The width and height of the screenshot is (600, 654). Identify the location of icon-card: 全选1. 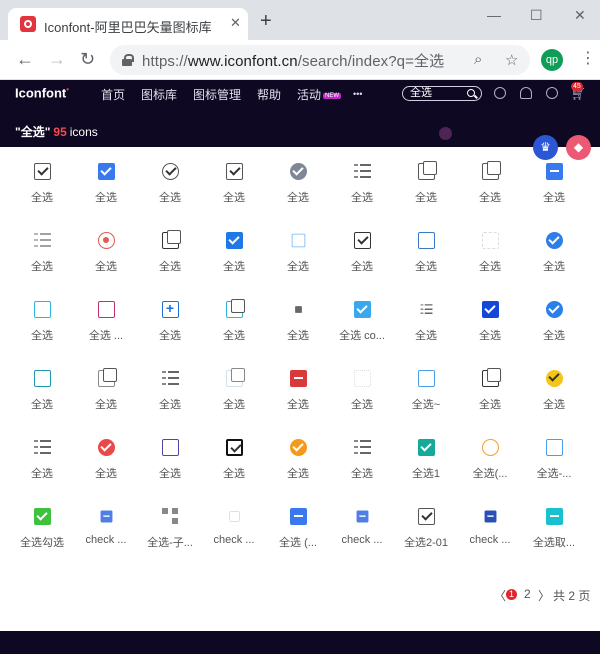
(426, 459).